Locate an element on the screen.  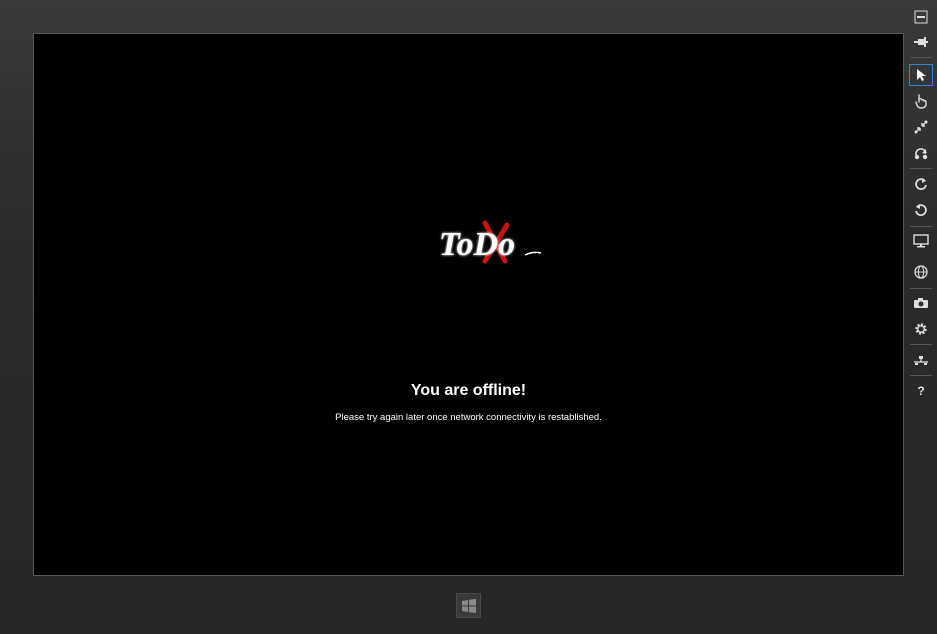
windows-start-button is located at coordinates (468, 605).